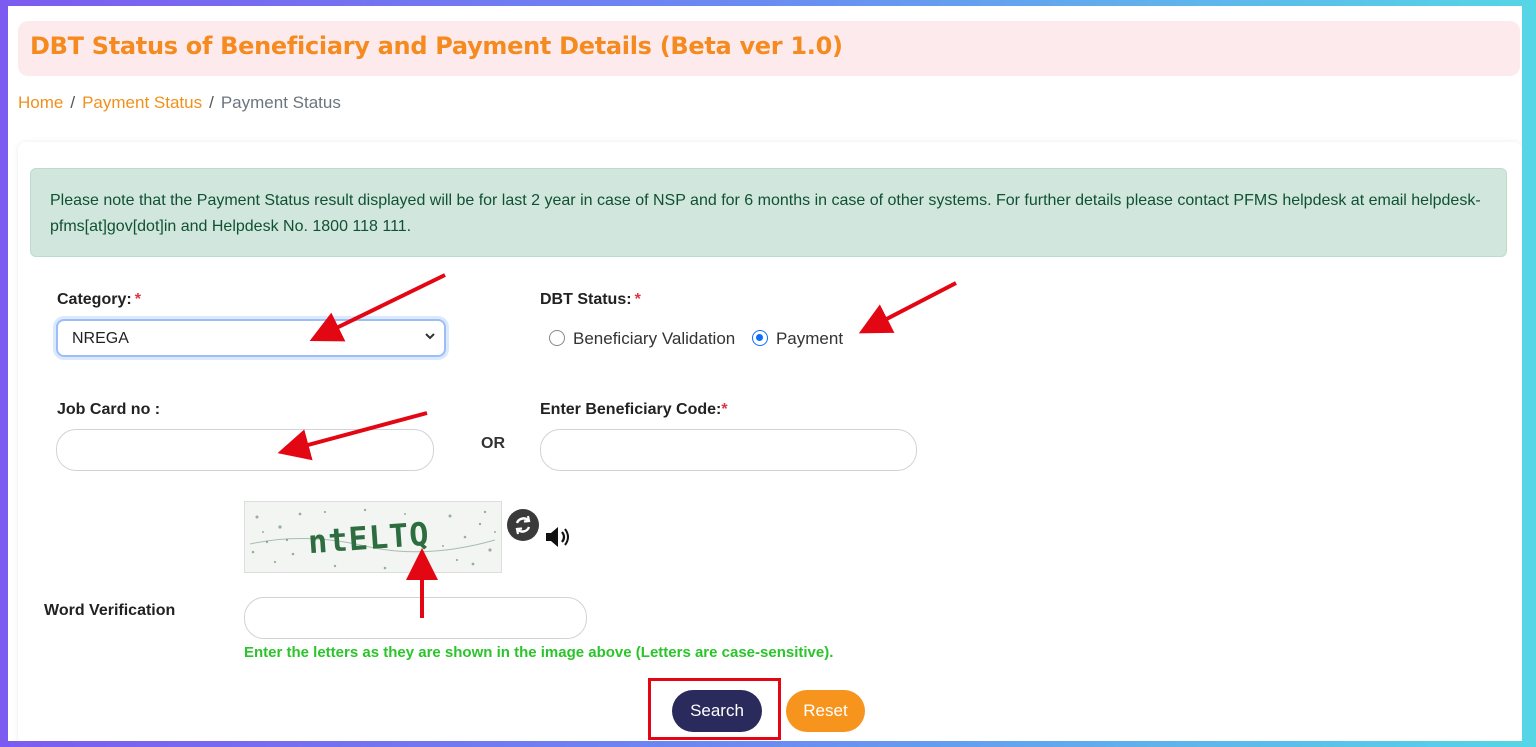 The image size is (1536, 747). Describe the element at coordinates (557, 338) in the screenshot. I see `radio-beneficiary-validation` at that location.